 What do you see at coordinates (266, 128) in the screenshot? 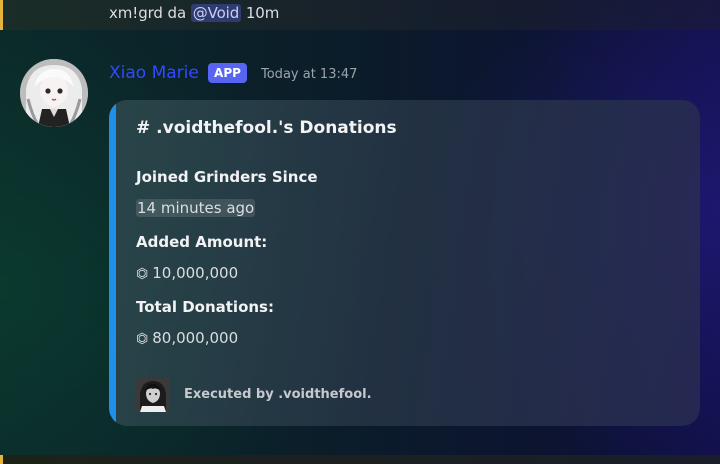
I see `embed-title: # .voidthefool.'s Donations` at bounding box center [266, 128].